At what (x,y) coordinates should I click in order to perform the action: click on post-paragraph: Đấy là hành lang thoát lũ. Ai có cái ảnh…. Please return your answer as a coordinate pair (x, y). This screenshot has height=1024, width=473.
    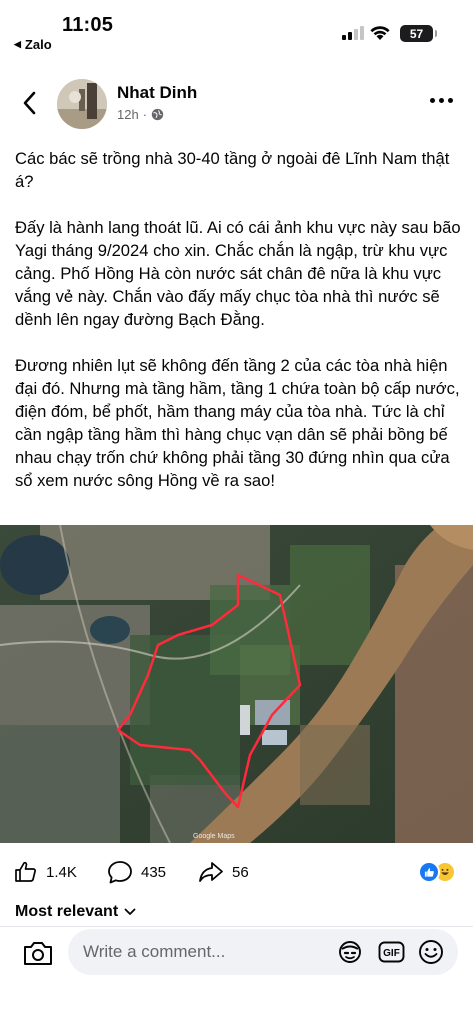
    Looking at the image, I should click on (238, 273).